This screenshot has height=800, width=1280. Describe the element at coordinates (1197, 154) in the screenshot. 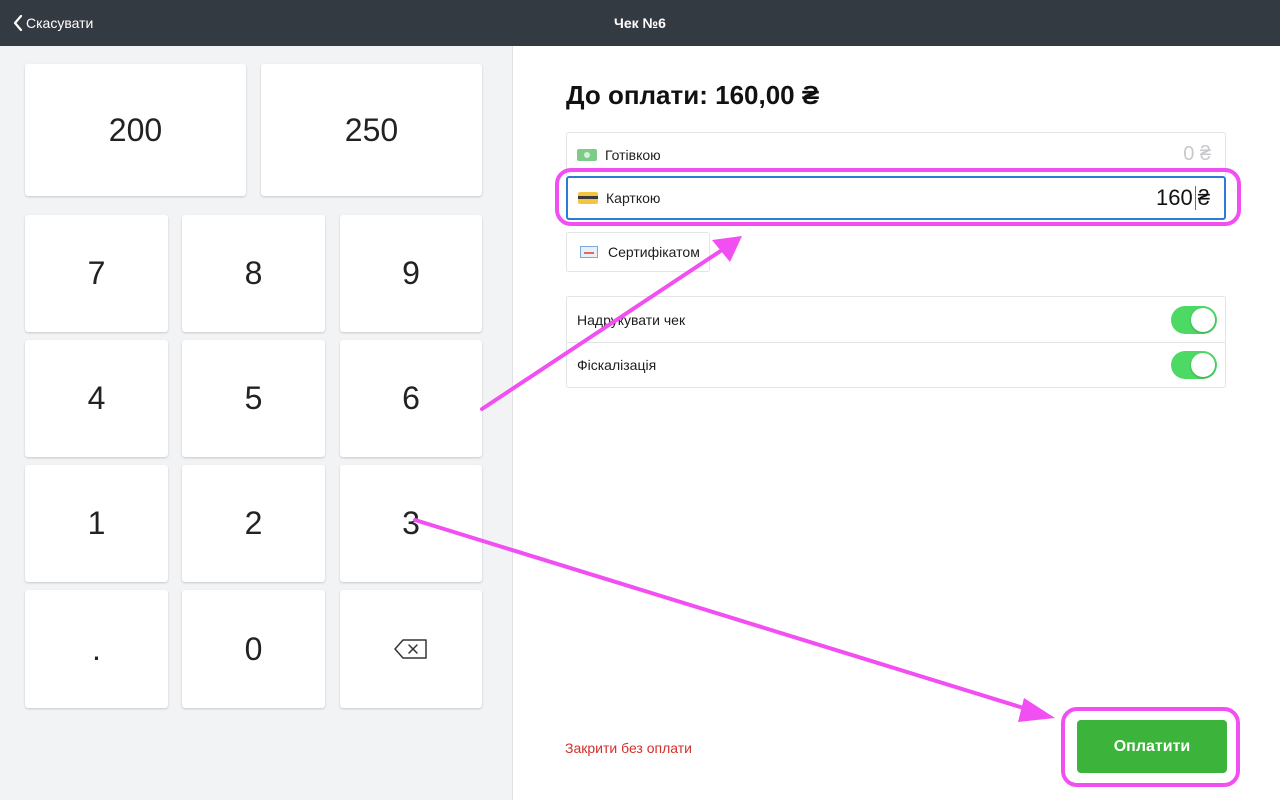

I see `cash-amount: 0 ₴` at that location.